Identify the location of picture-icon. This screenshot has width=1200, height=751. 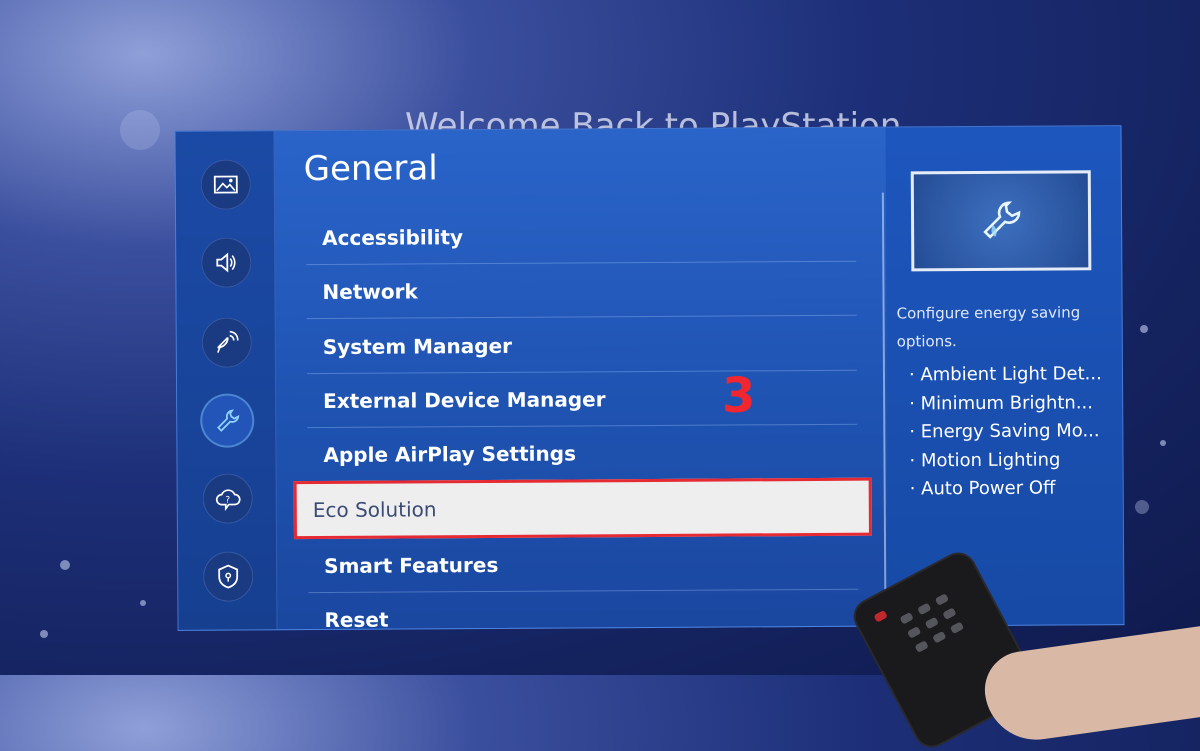
(226, 184).